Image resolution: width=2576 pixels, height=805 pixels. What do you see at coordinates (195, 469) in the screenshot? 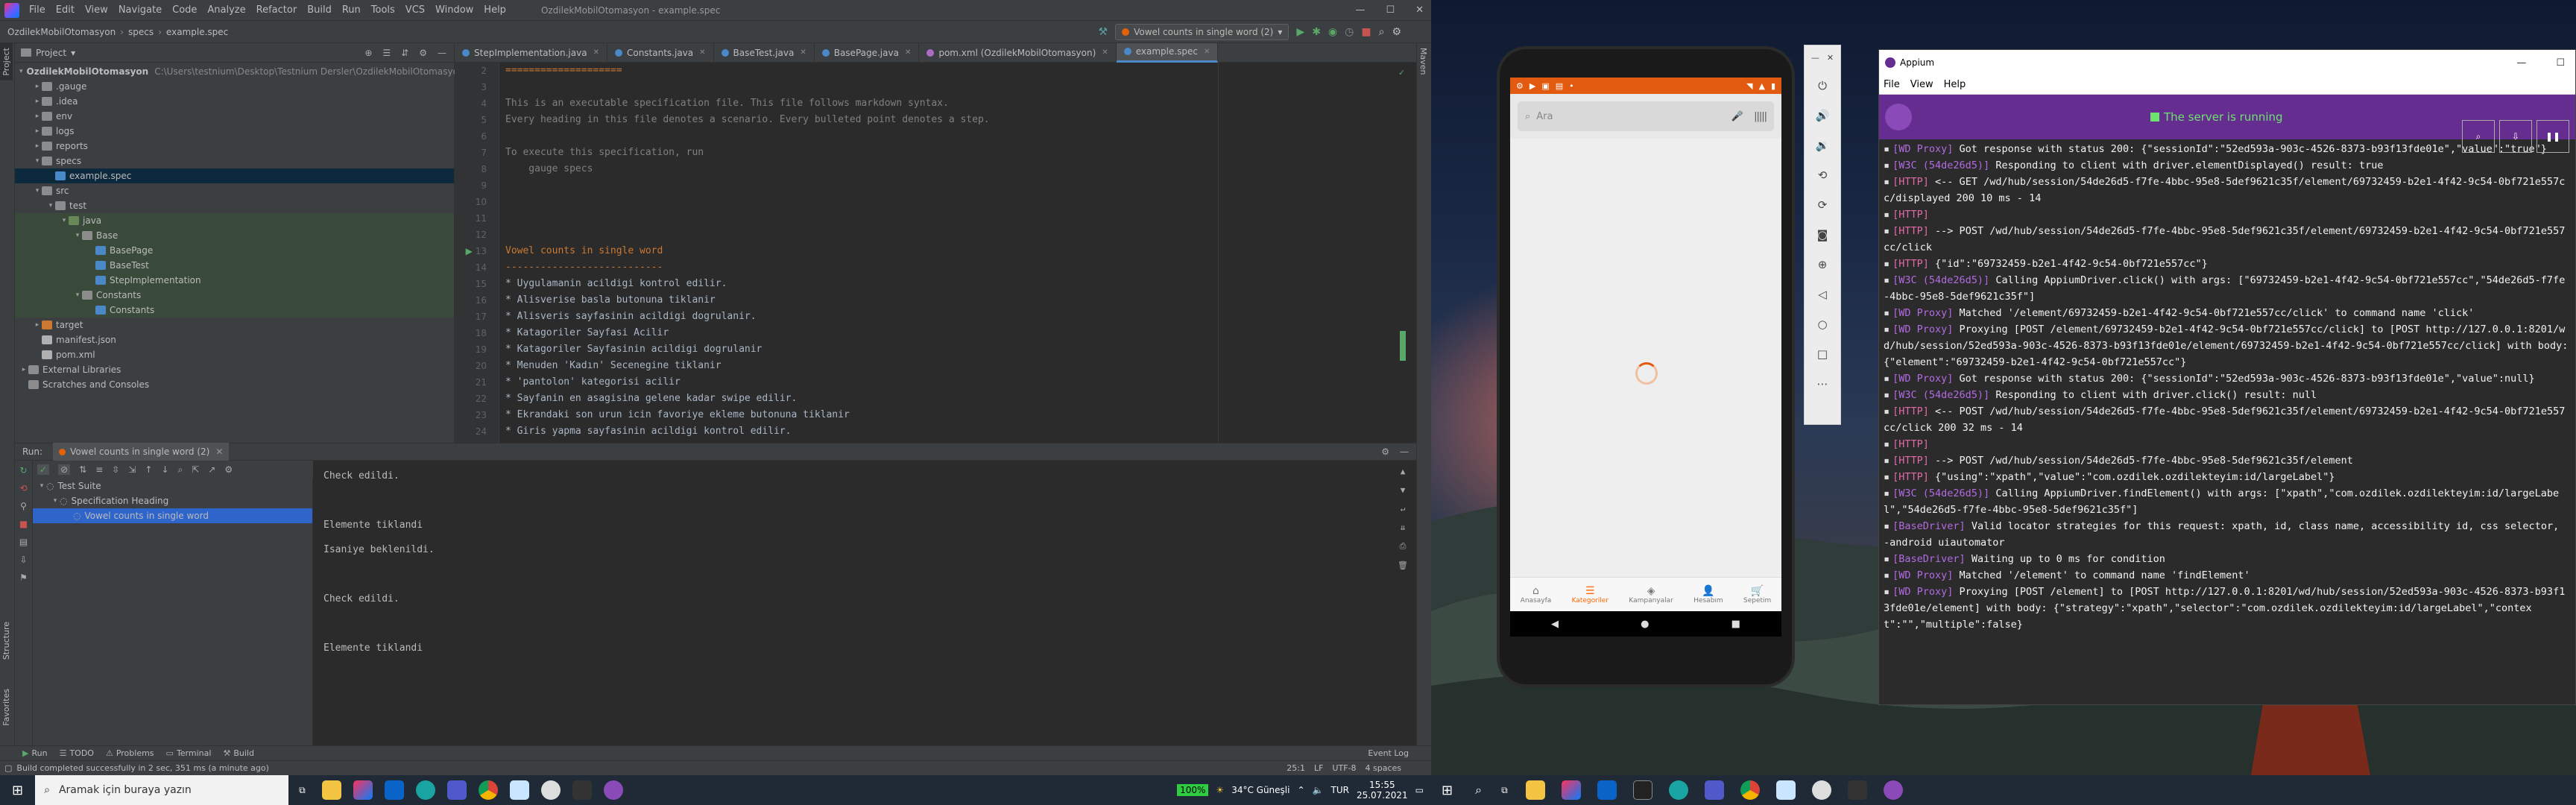
I see `import-icon: ⇱` at bounding box center [195, 469].